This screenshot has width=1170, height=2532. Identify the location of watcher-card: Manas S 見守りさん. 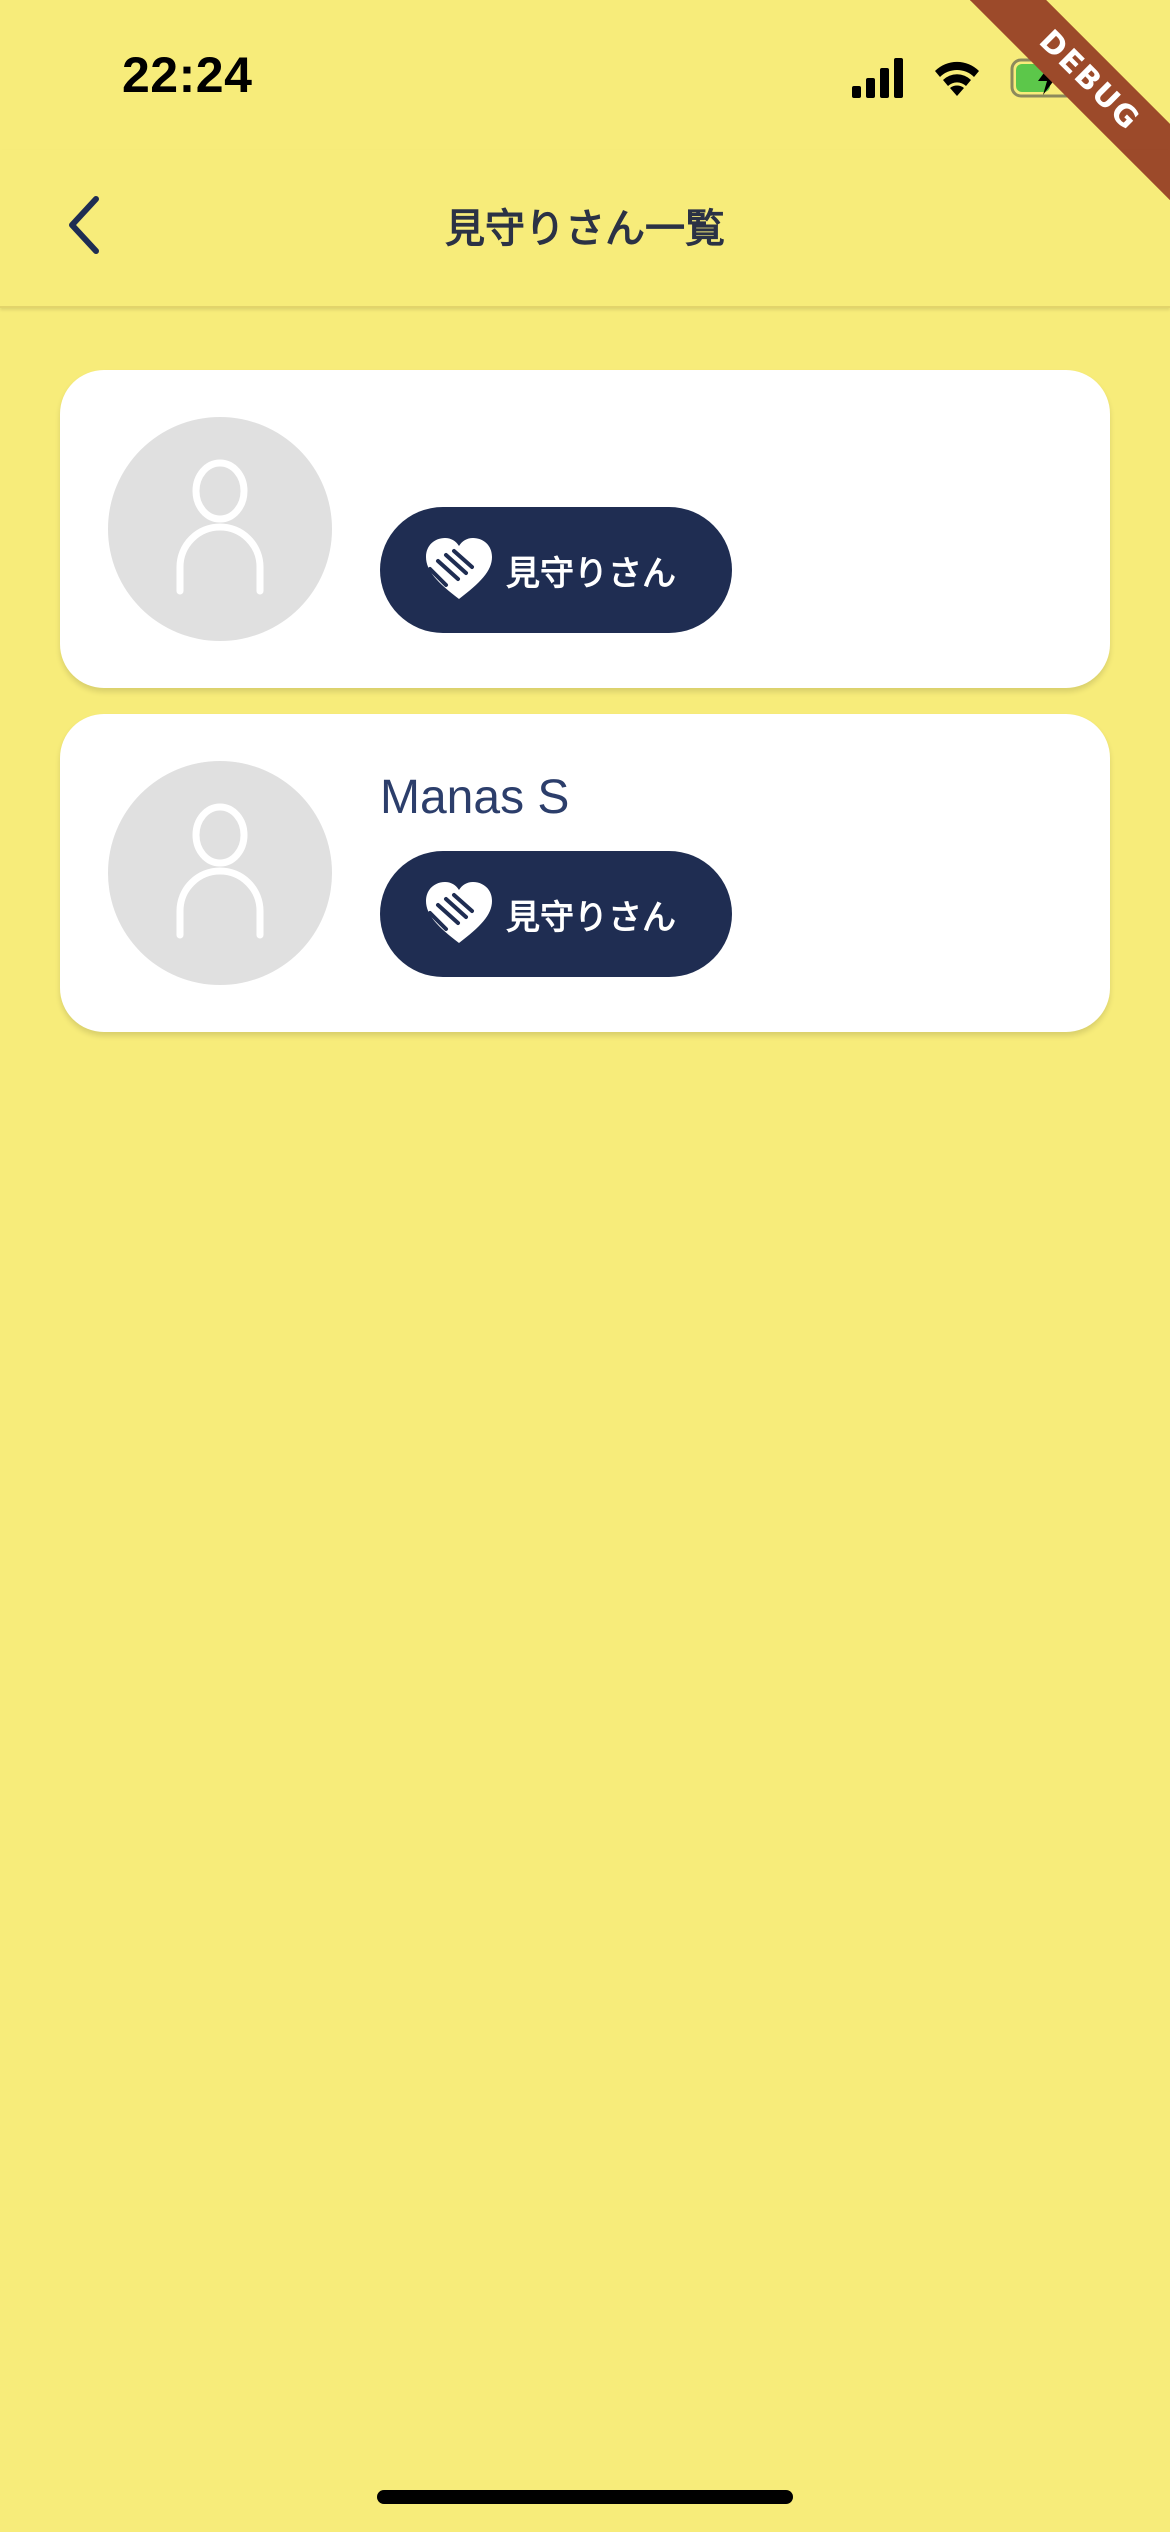
(585, 873).